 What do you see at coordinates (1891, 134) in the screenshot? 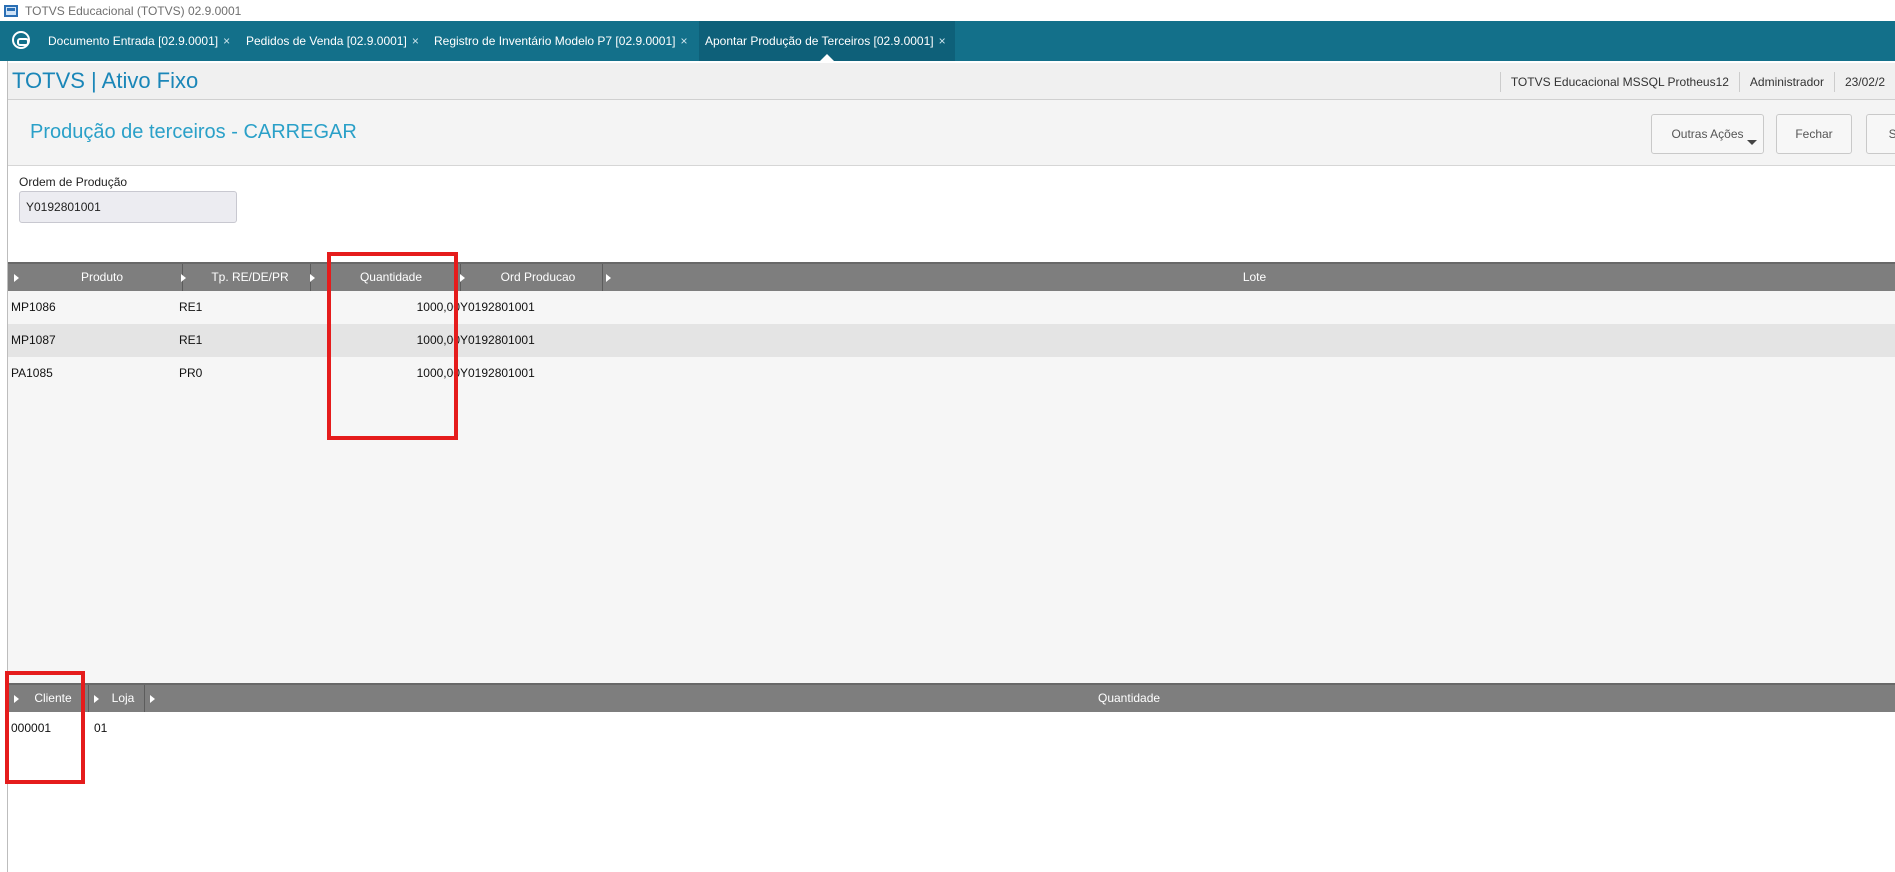
I see `save-label: Sa` at bounding box center [1891, 134].